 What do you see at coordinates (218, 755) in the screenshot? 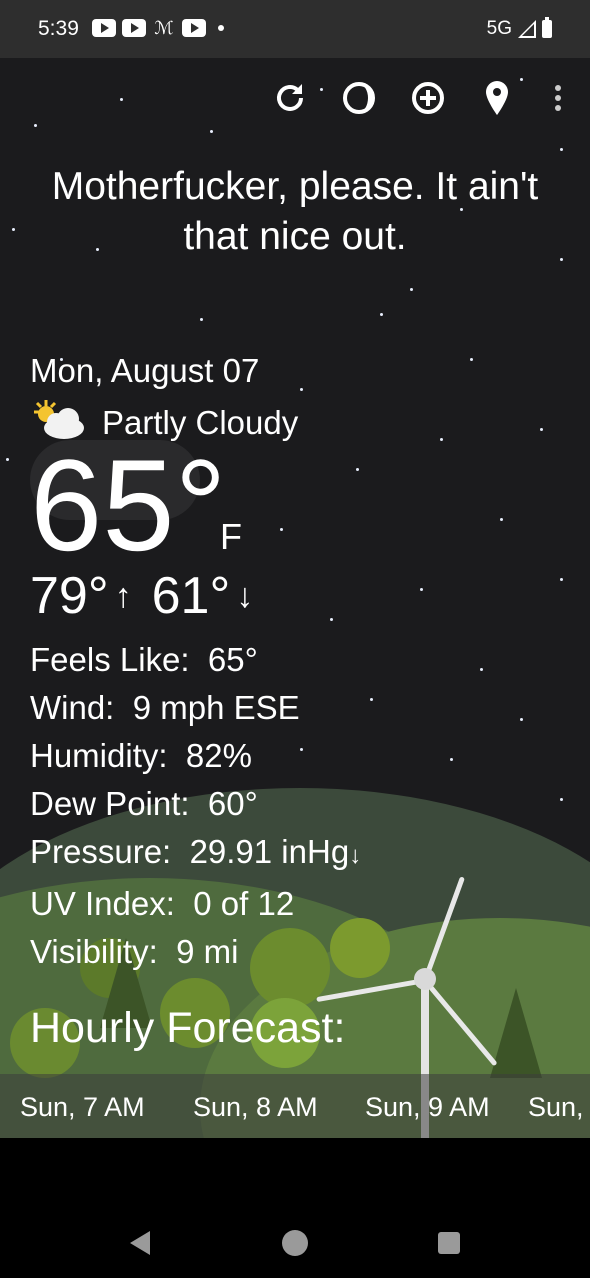
I see `humidity-value: 82%` at bounding box center [218, 755].